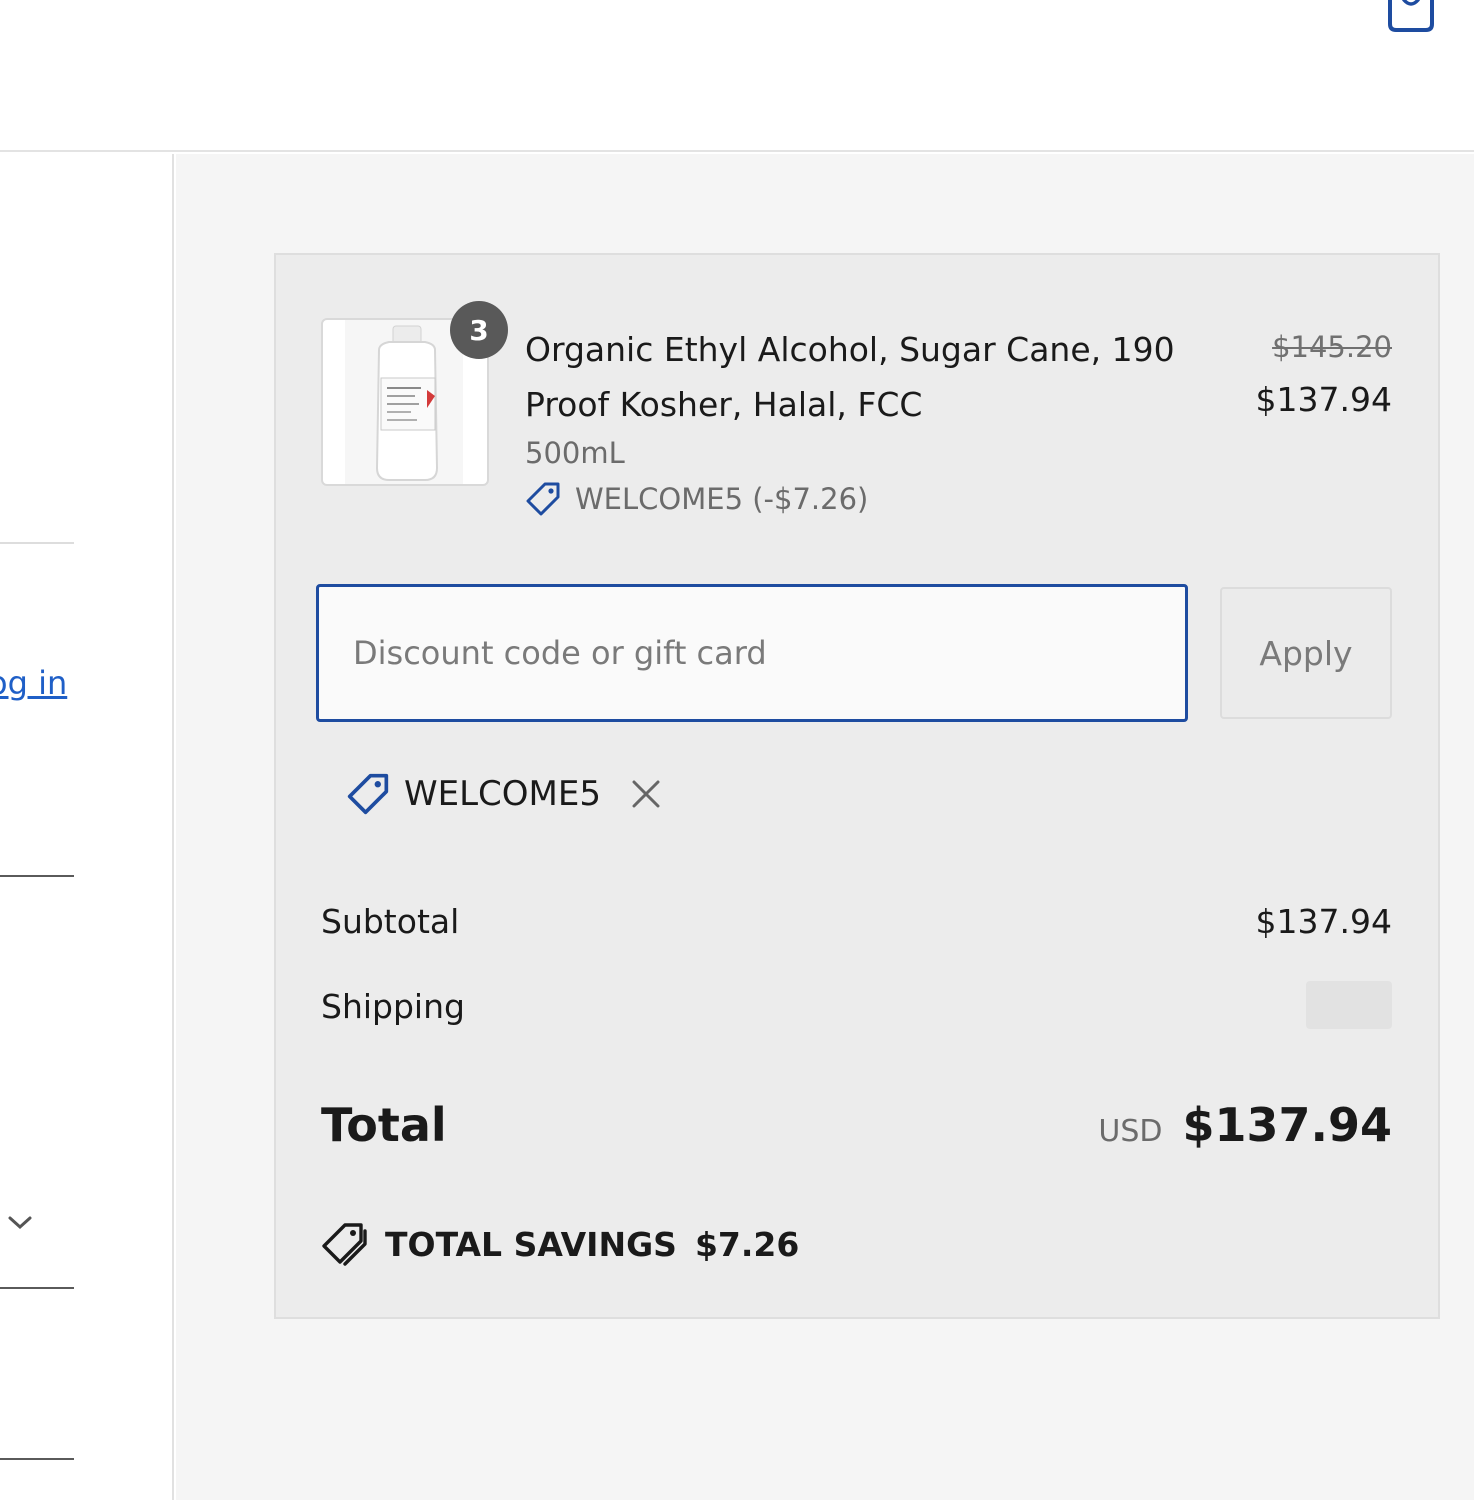  I want to click on discounted-price: $137.94, so click(1323, 399).